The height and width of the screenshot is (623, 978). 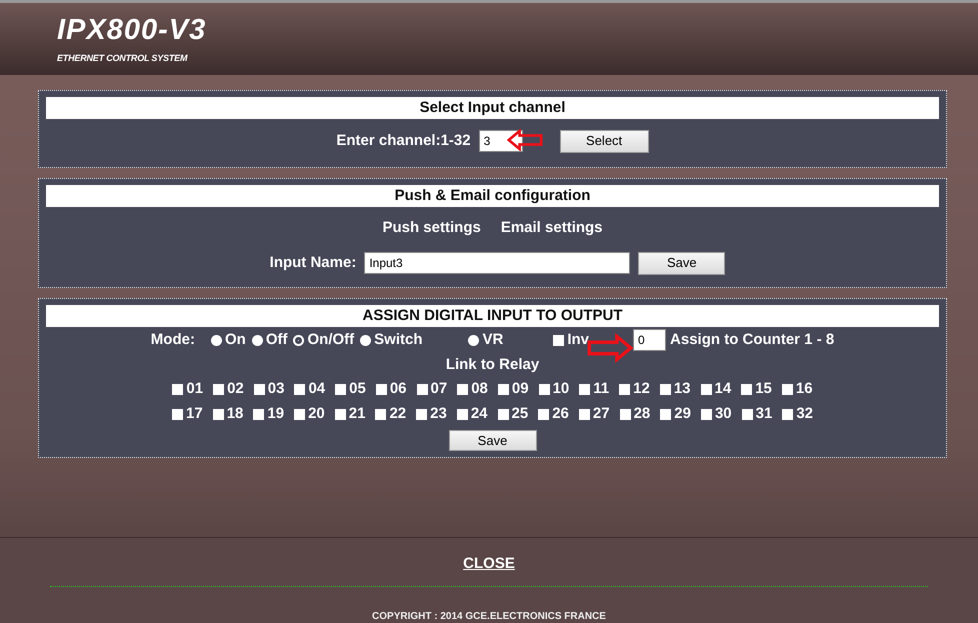 I want to click on mode-radio: VR, so click(x=486, y=340).